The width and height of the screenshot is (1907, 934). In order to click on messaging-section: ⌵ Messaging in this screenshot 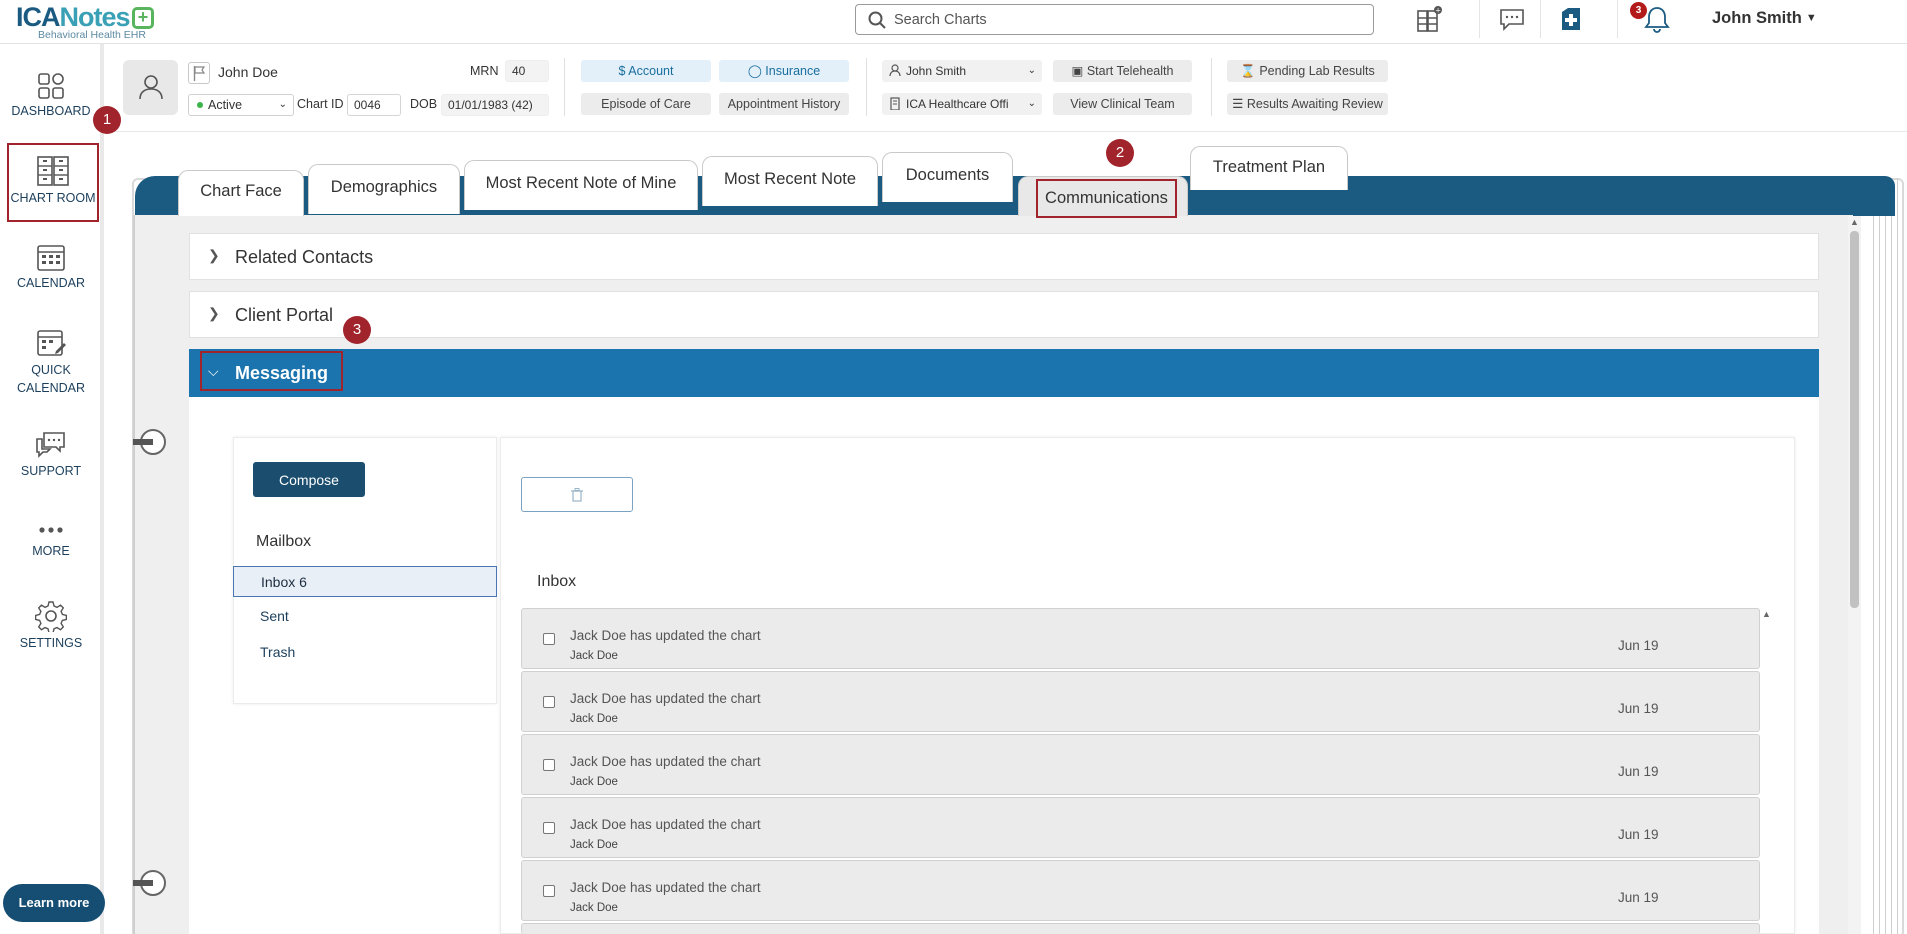, I will do `click(1004, 373)`.